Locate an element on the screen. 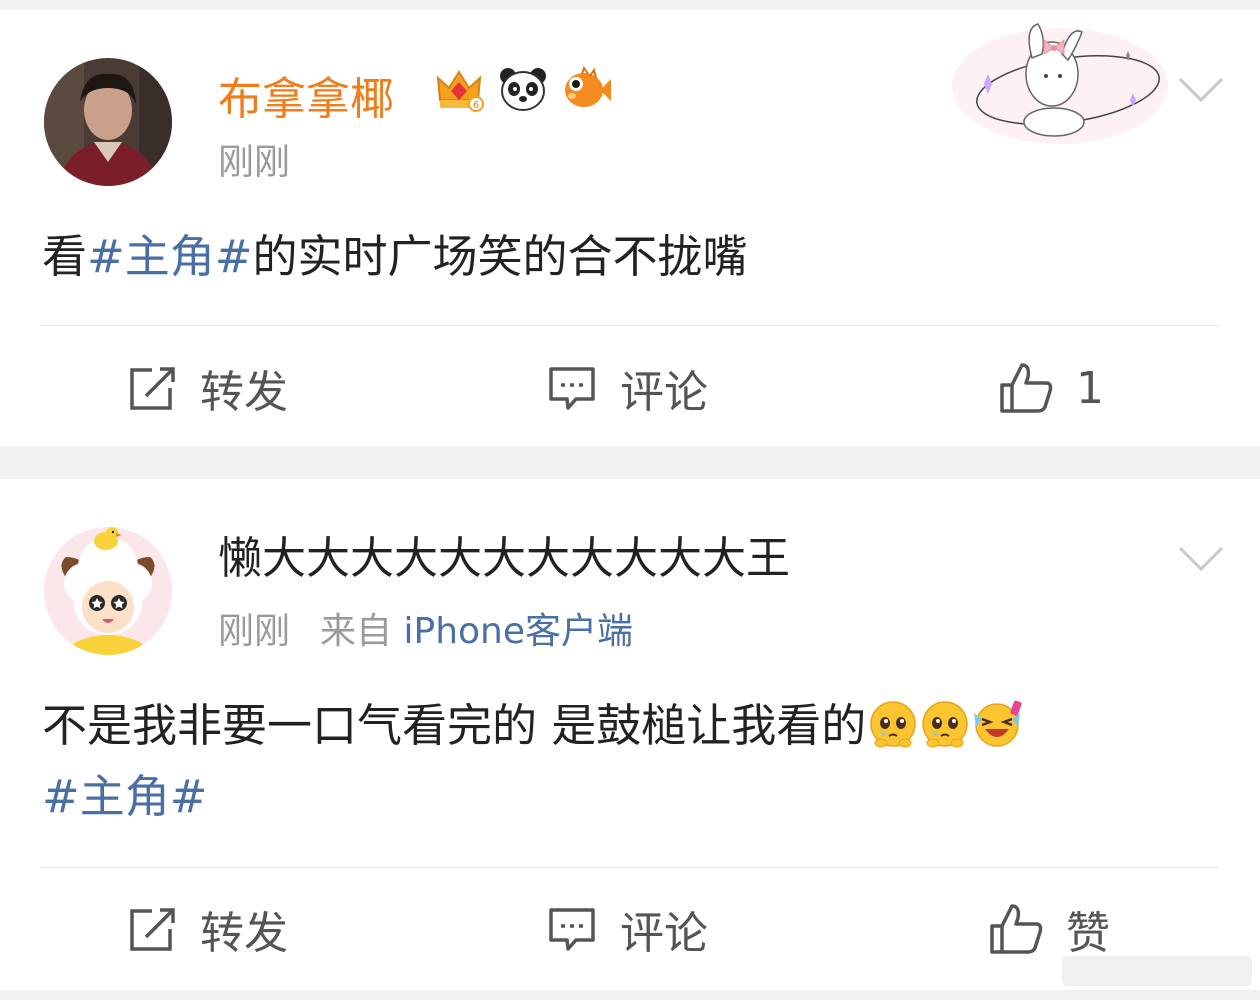 The image size is (1260, 1000). panda-icon is located at coordinates (523, 89).